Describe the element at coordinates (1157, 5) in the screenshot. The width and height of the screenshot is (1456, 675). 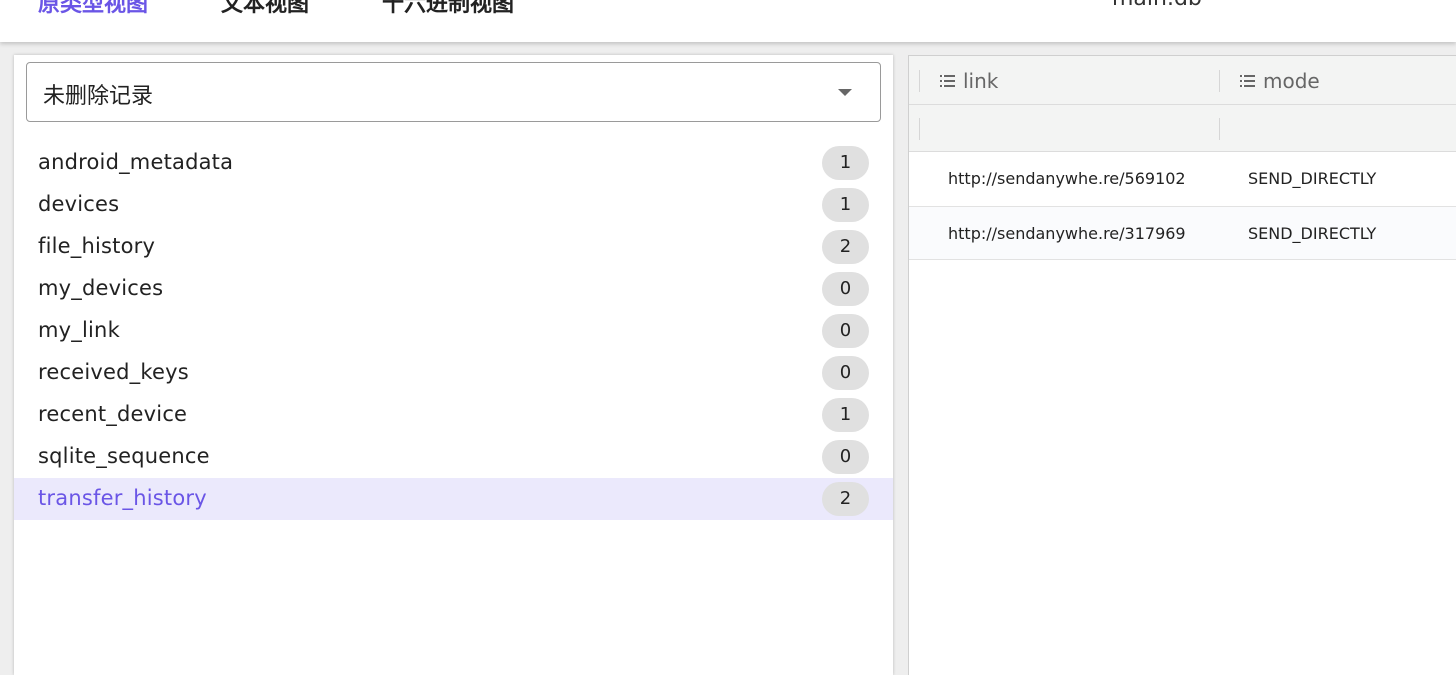
I see `database-filename: main.db` at that location.